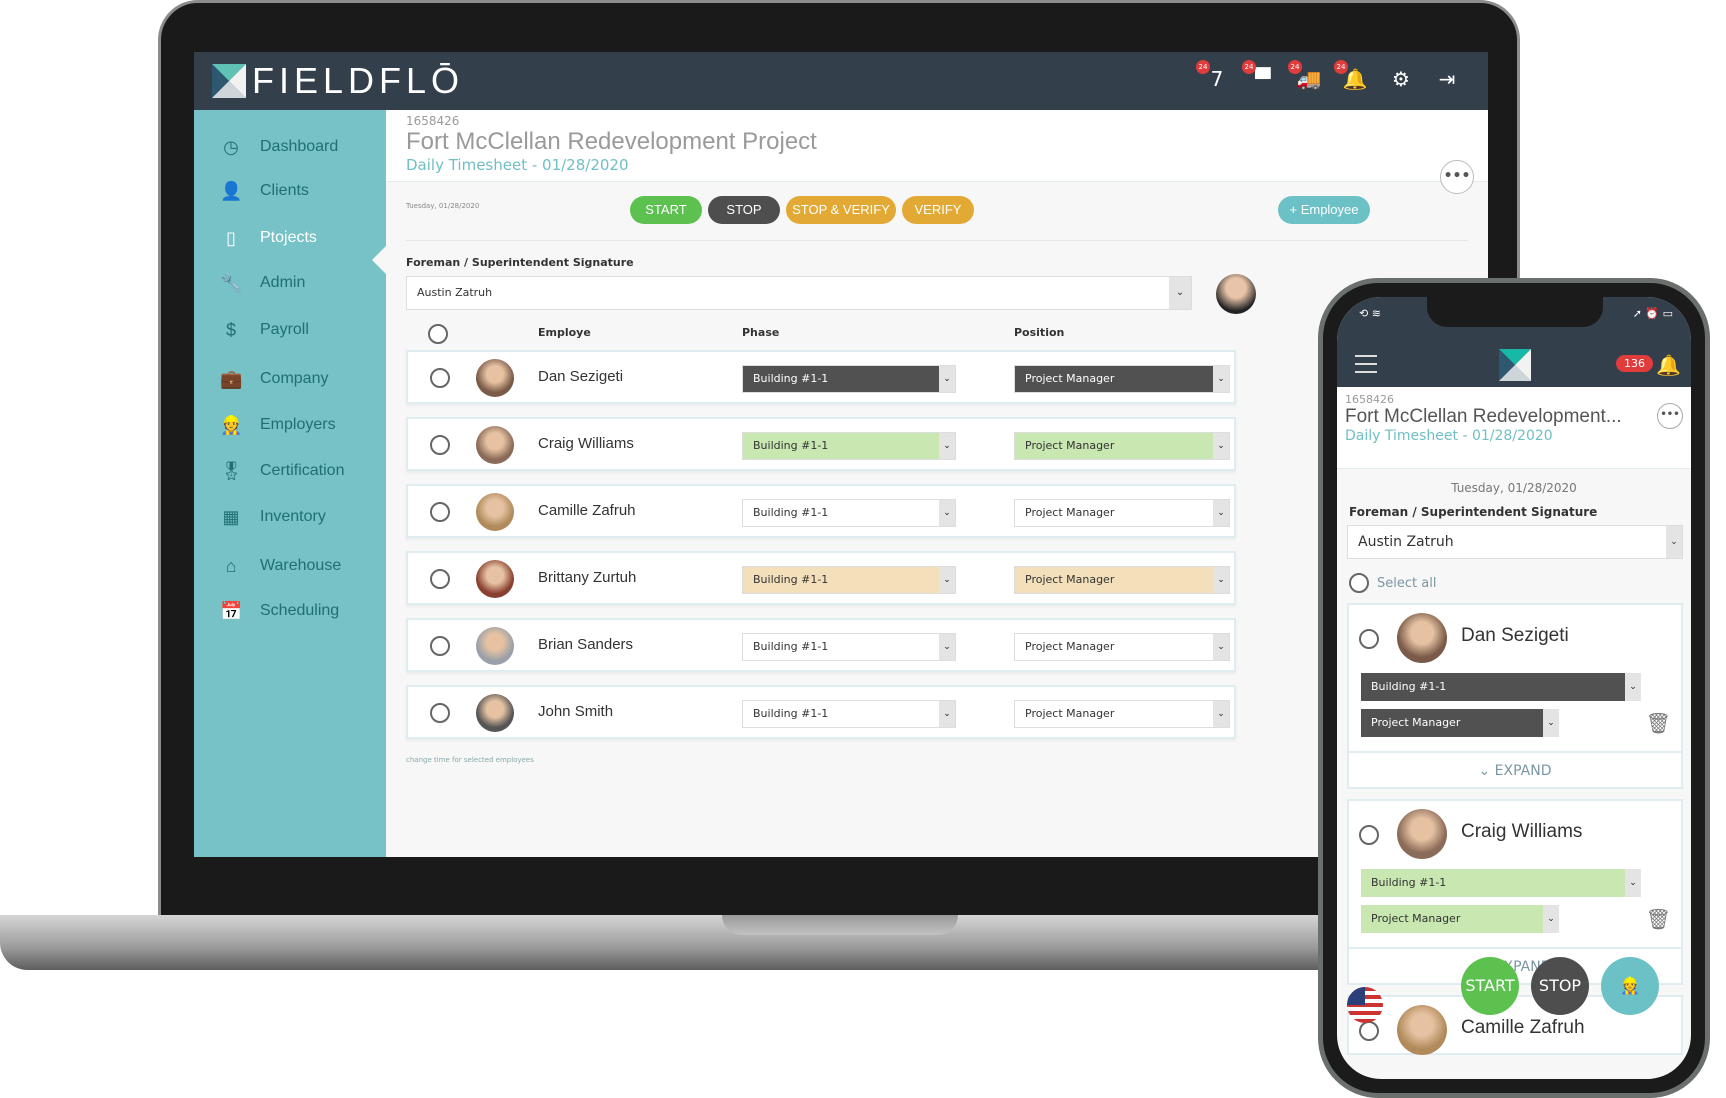 Image resolution: width=1726 pixels, height=1098 pixels. Describe the element at coordinates (455, 292) in the screenshot. I see `signature-value: Austin Zatruh` at that location.